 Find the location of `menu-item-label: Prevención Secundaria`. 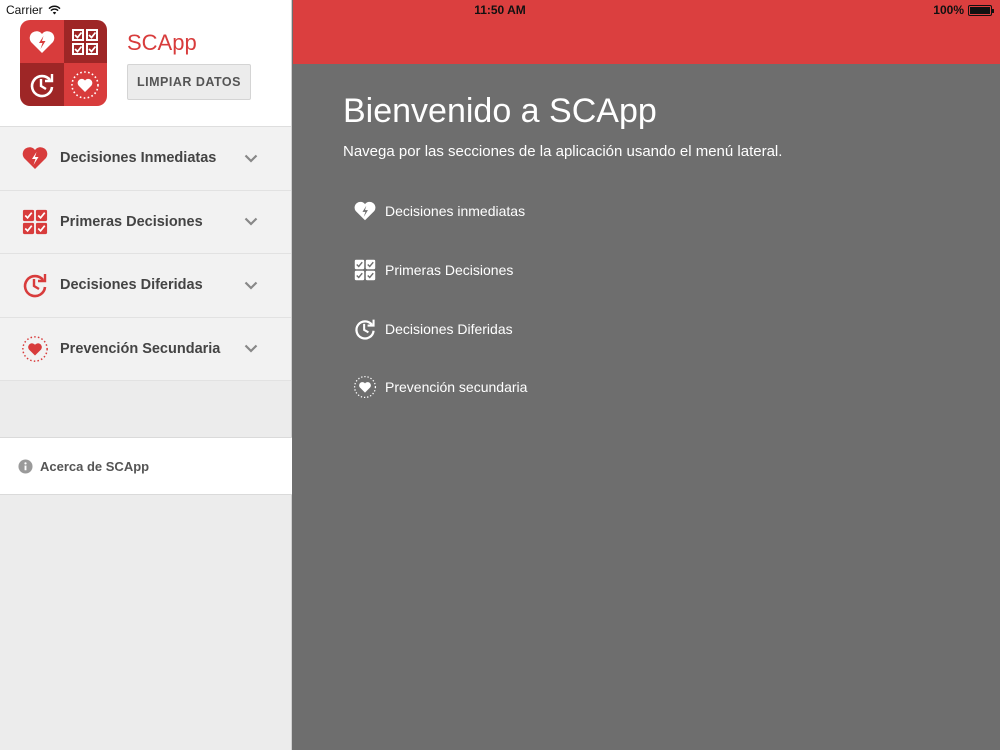

menu-item-label: Prevención Secundaria is located at coordinates (140, 348).